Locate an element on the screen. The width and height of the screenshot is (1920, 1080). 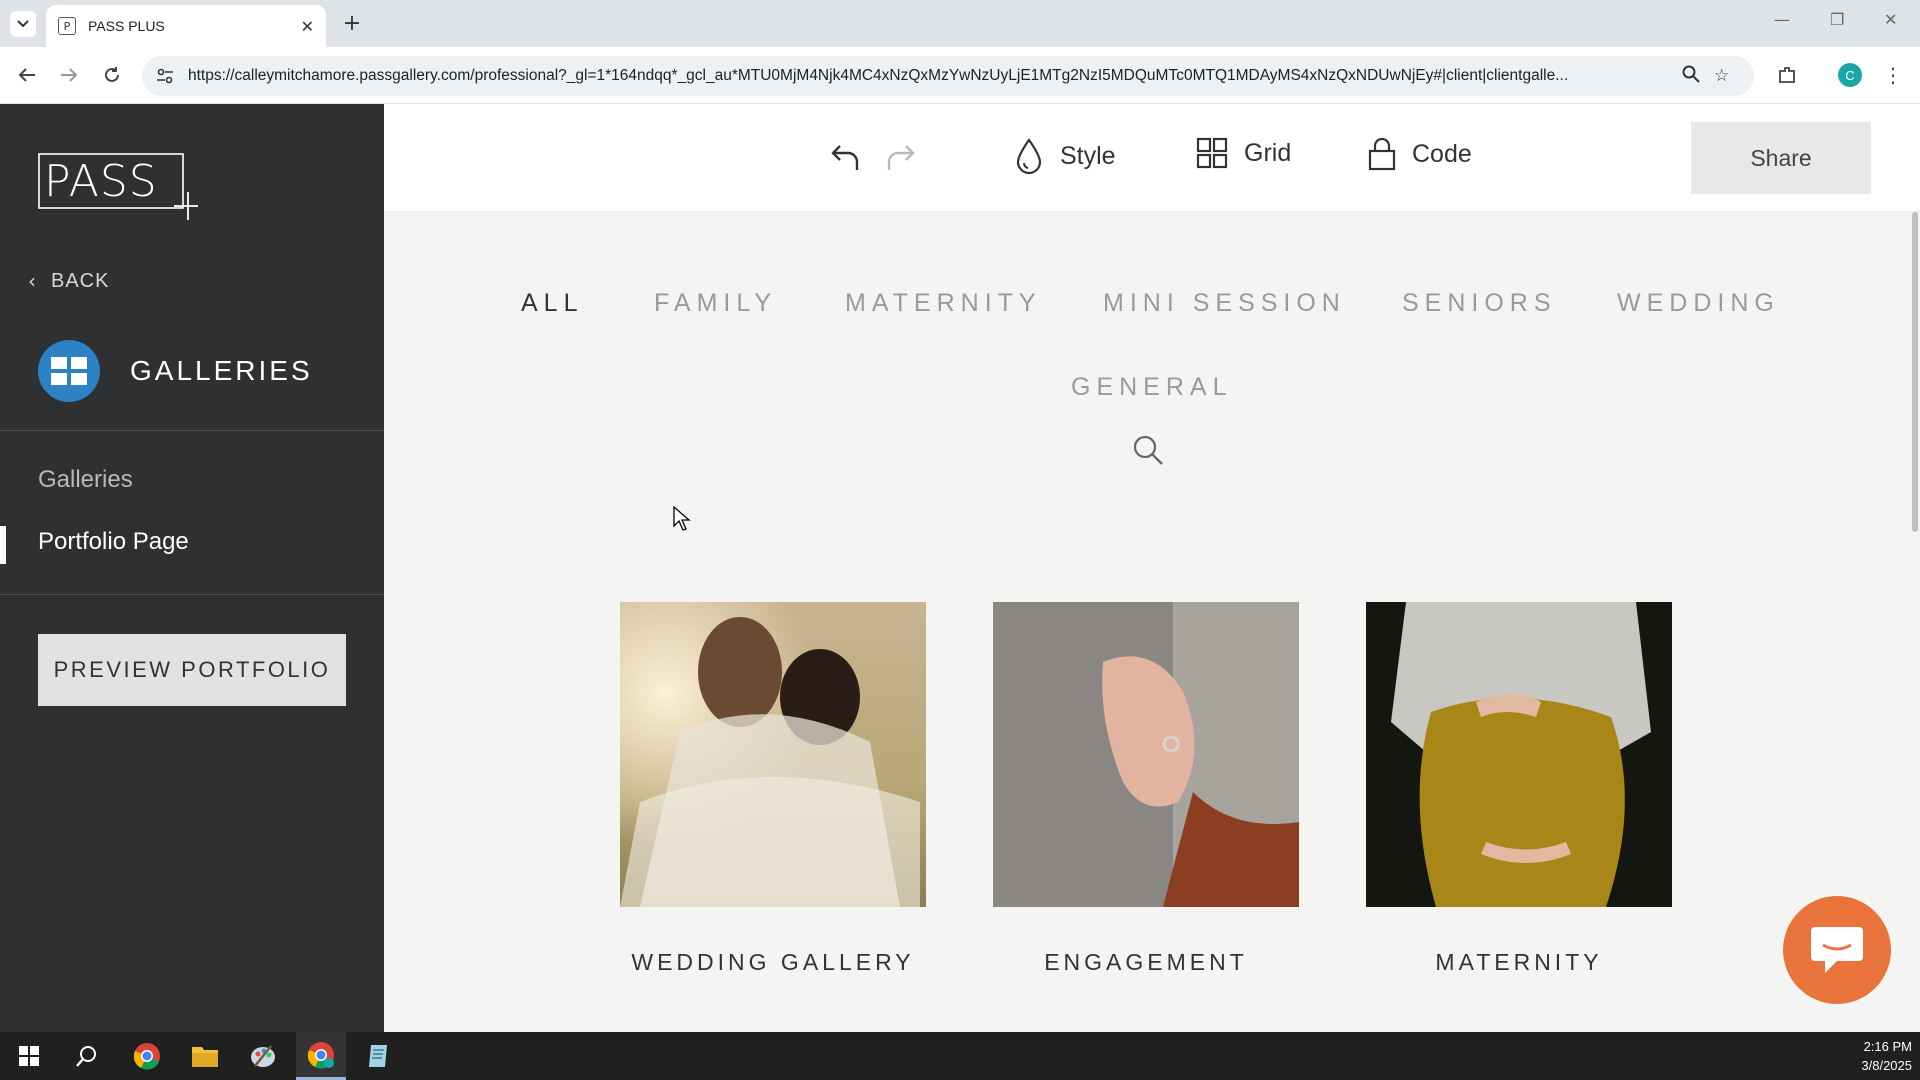
new-tab-button: + is located at coordinates (352, 23).